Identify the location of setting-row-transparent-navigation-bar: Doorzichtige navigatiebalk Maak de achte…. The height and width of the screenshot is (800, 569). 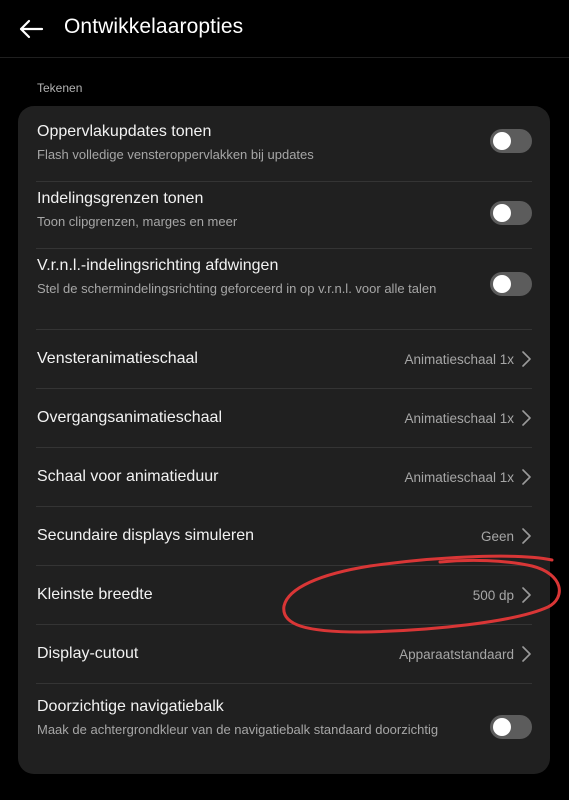
(284, 729).